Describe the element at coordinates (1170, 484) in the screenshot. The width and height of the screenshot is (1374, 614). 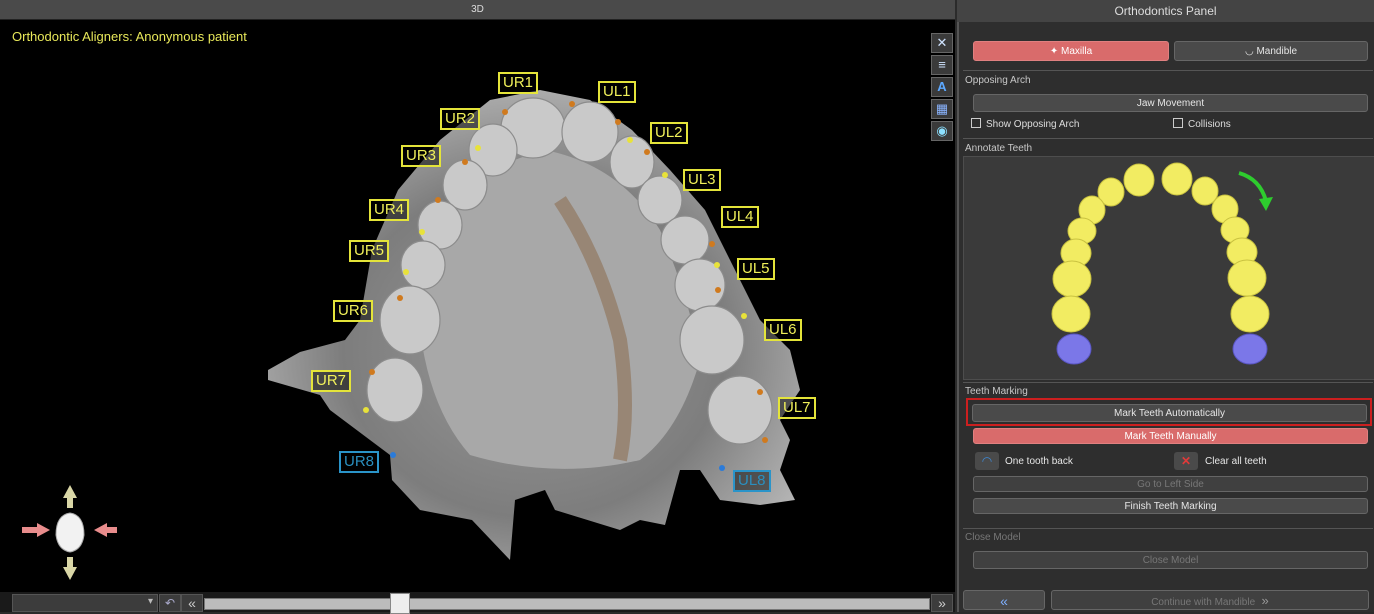
I see `go-to-left-side-button: Go to Left Side` at that location.